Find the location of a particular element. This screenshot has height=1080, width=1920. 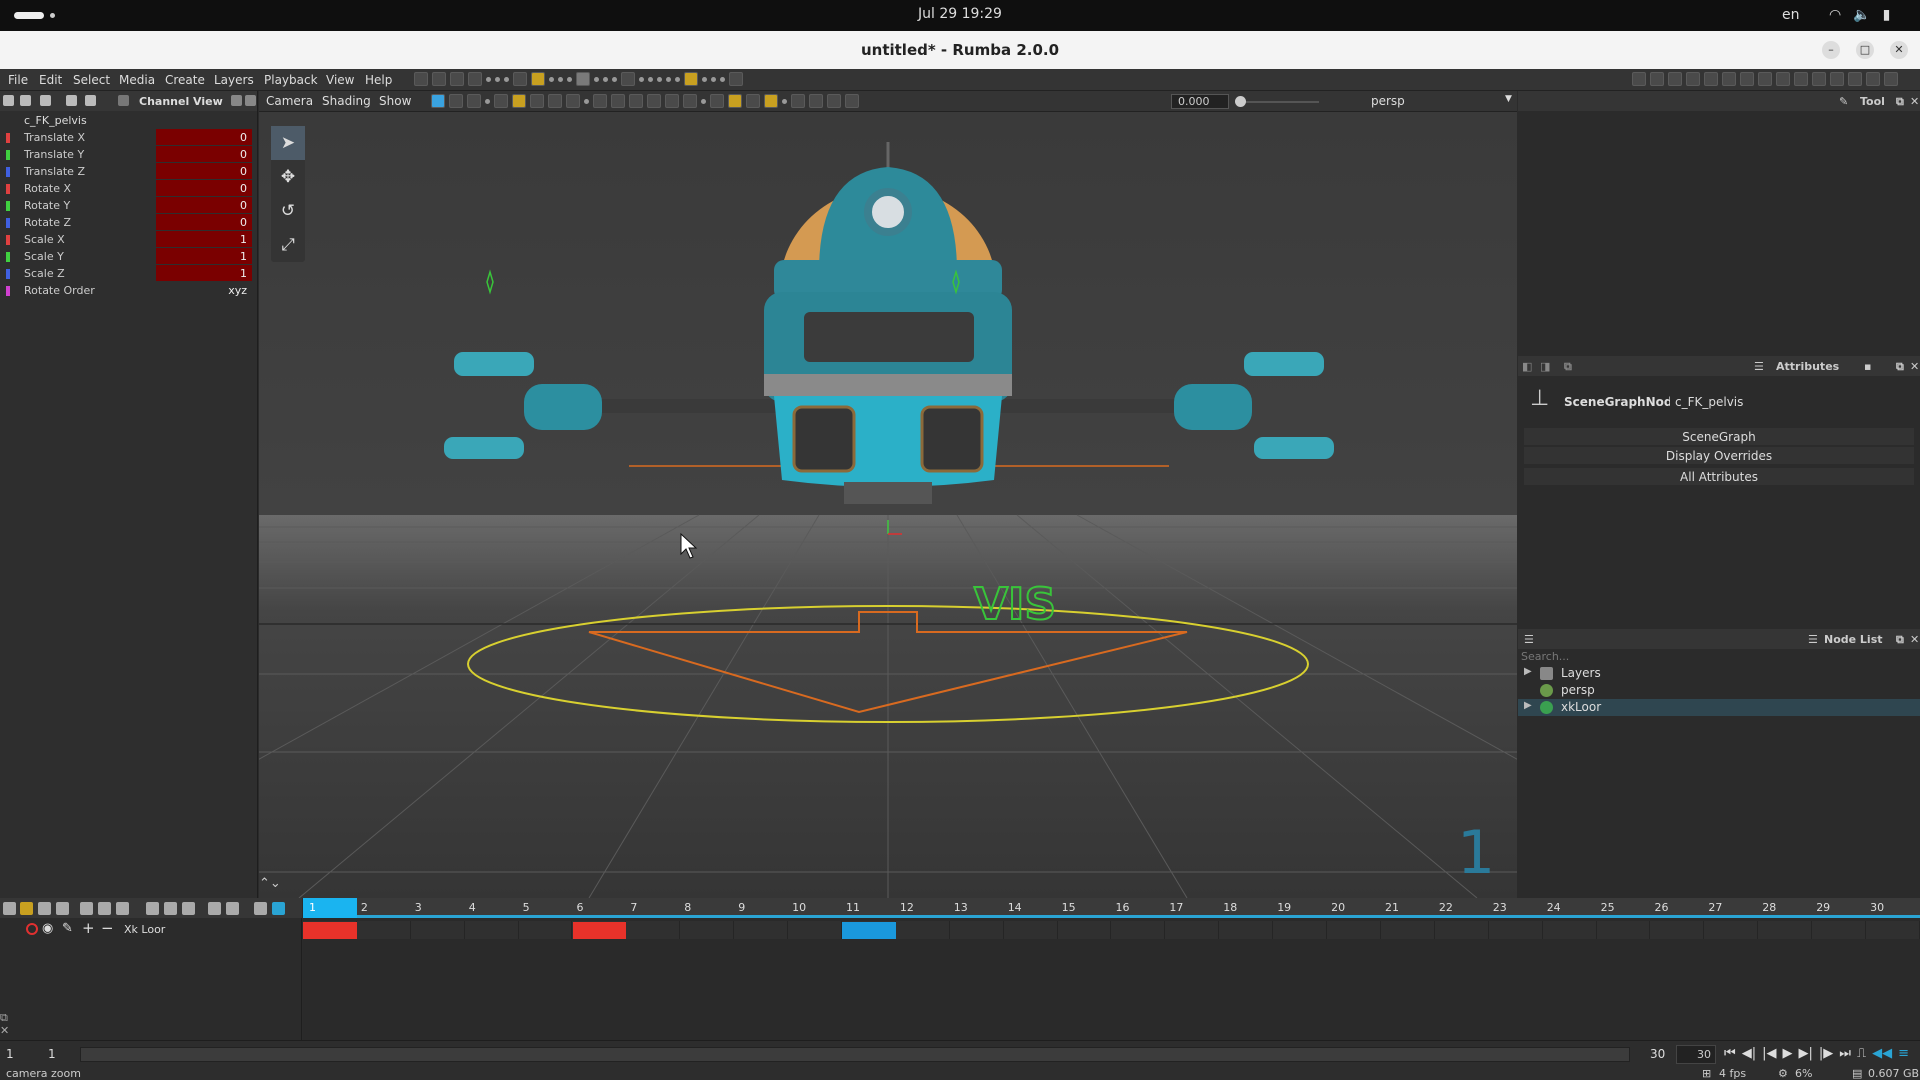

timeline-tick-label: 18 is located at coordinates (1230, 907).